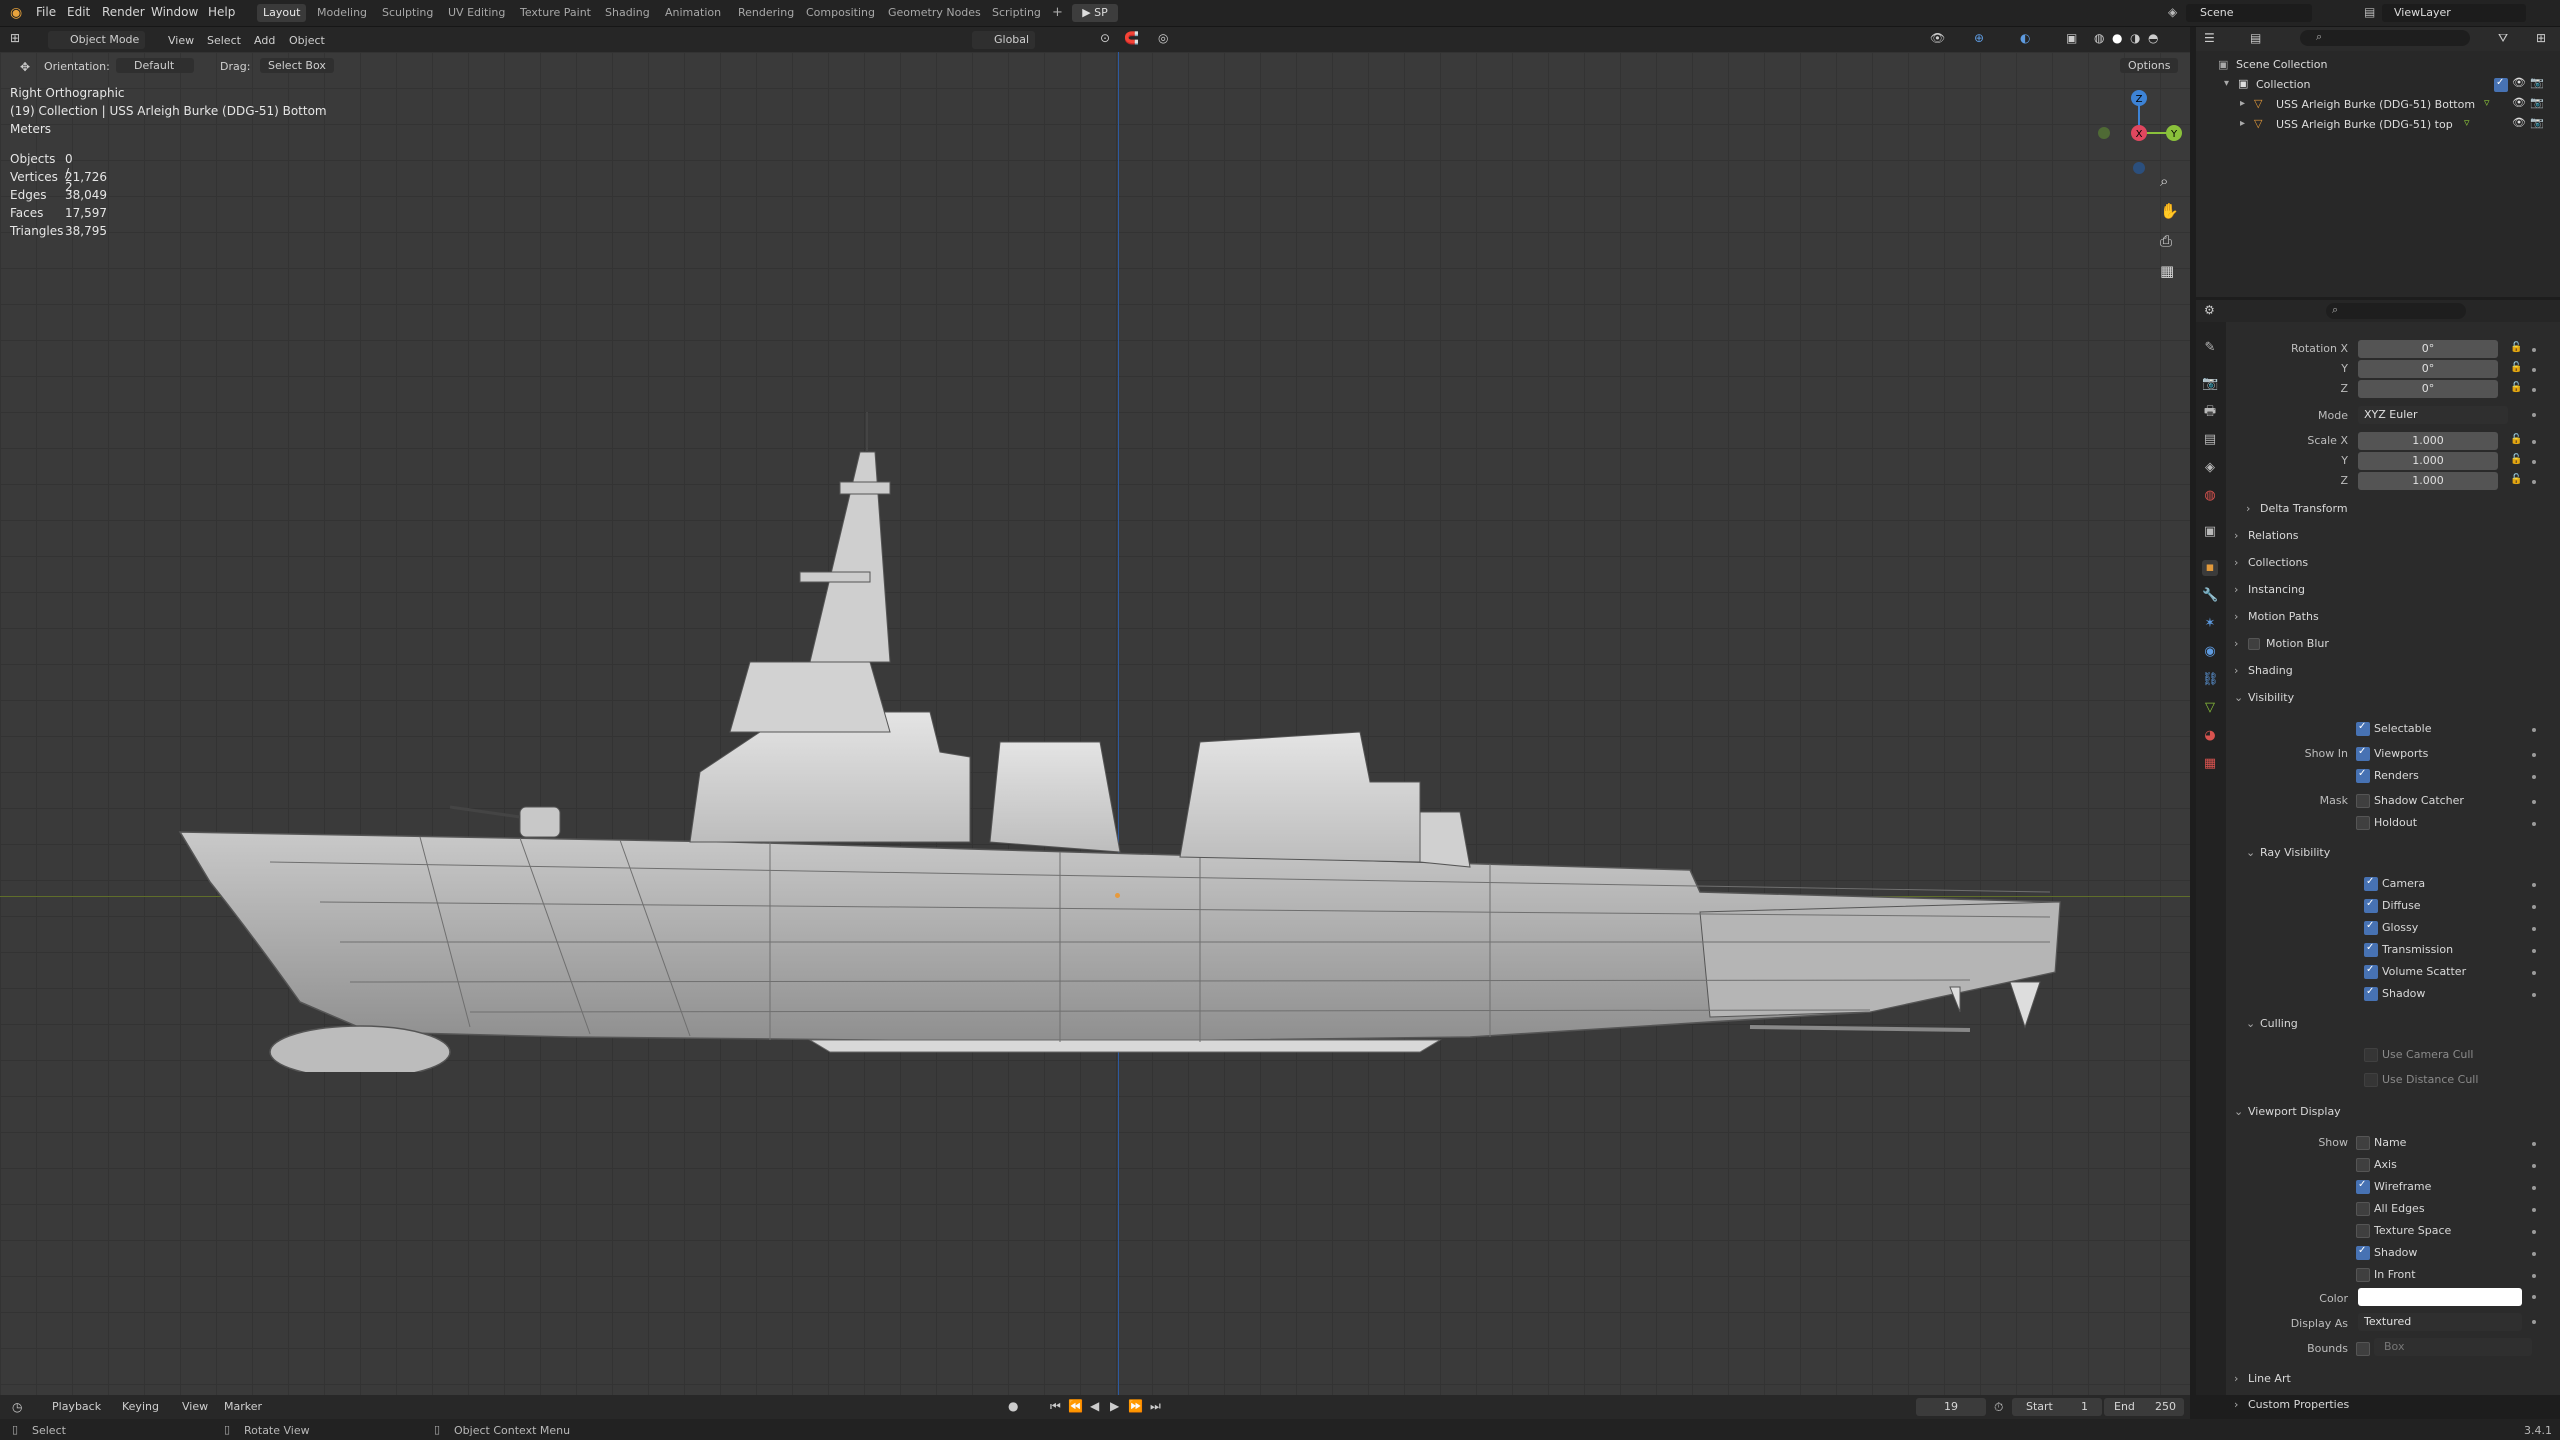  I want to click on view-layer-tab-icon: ▤, so click(2210, 440).